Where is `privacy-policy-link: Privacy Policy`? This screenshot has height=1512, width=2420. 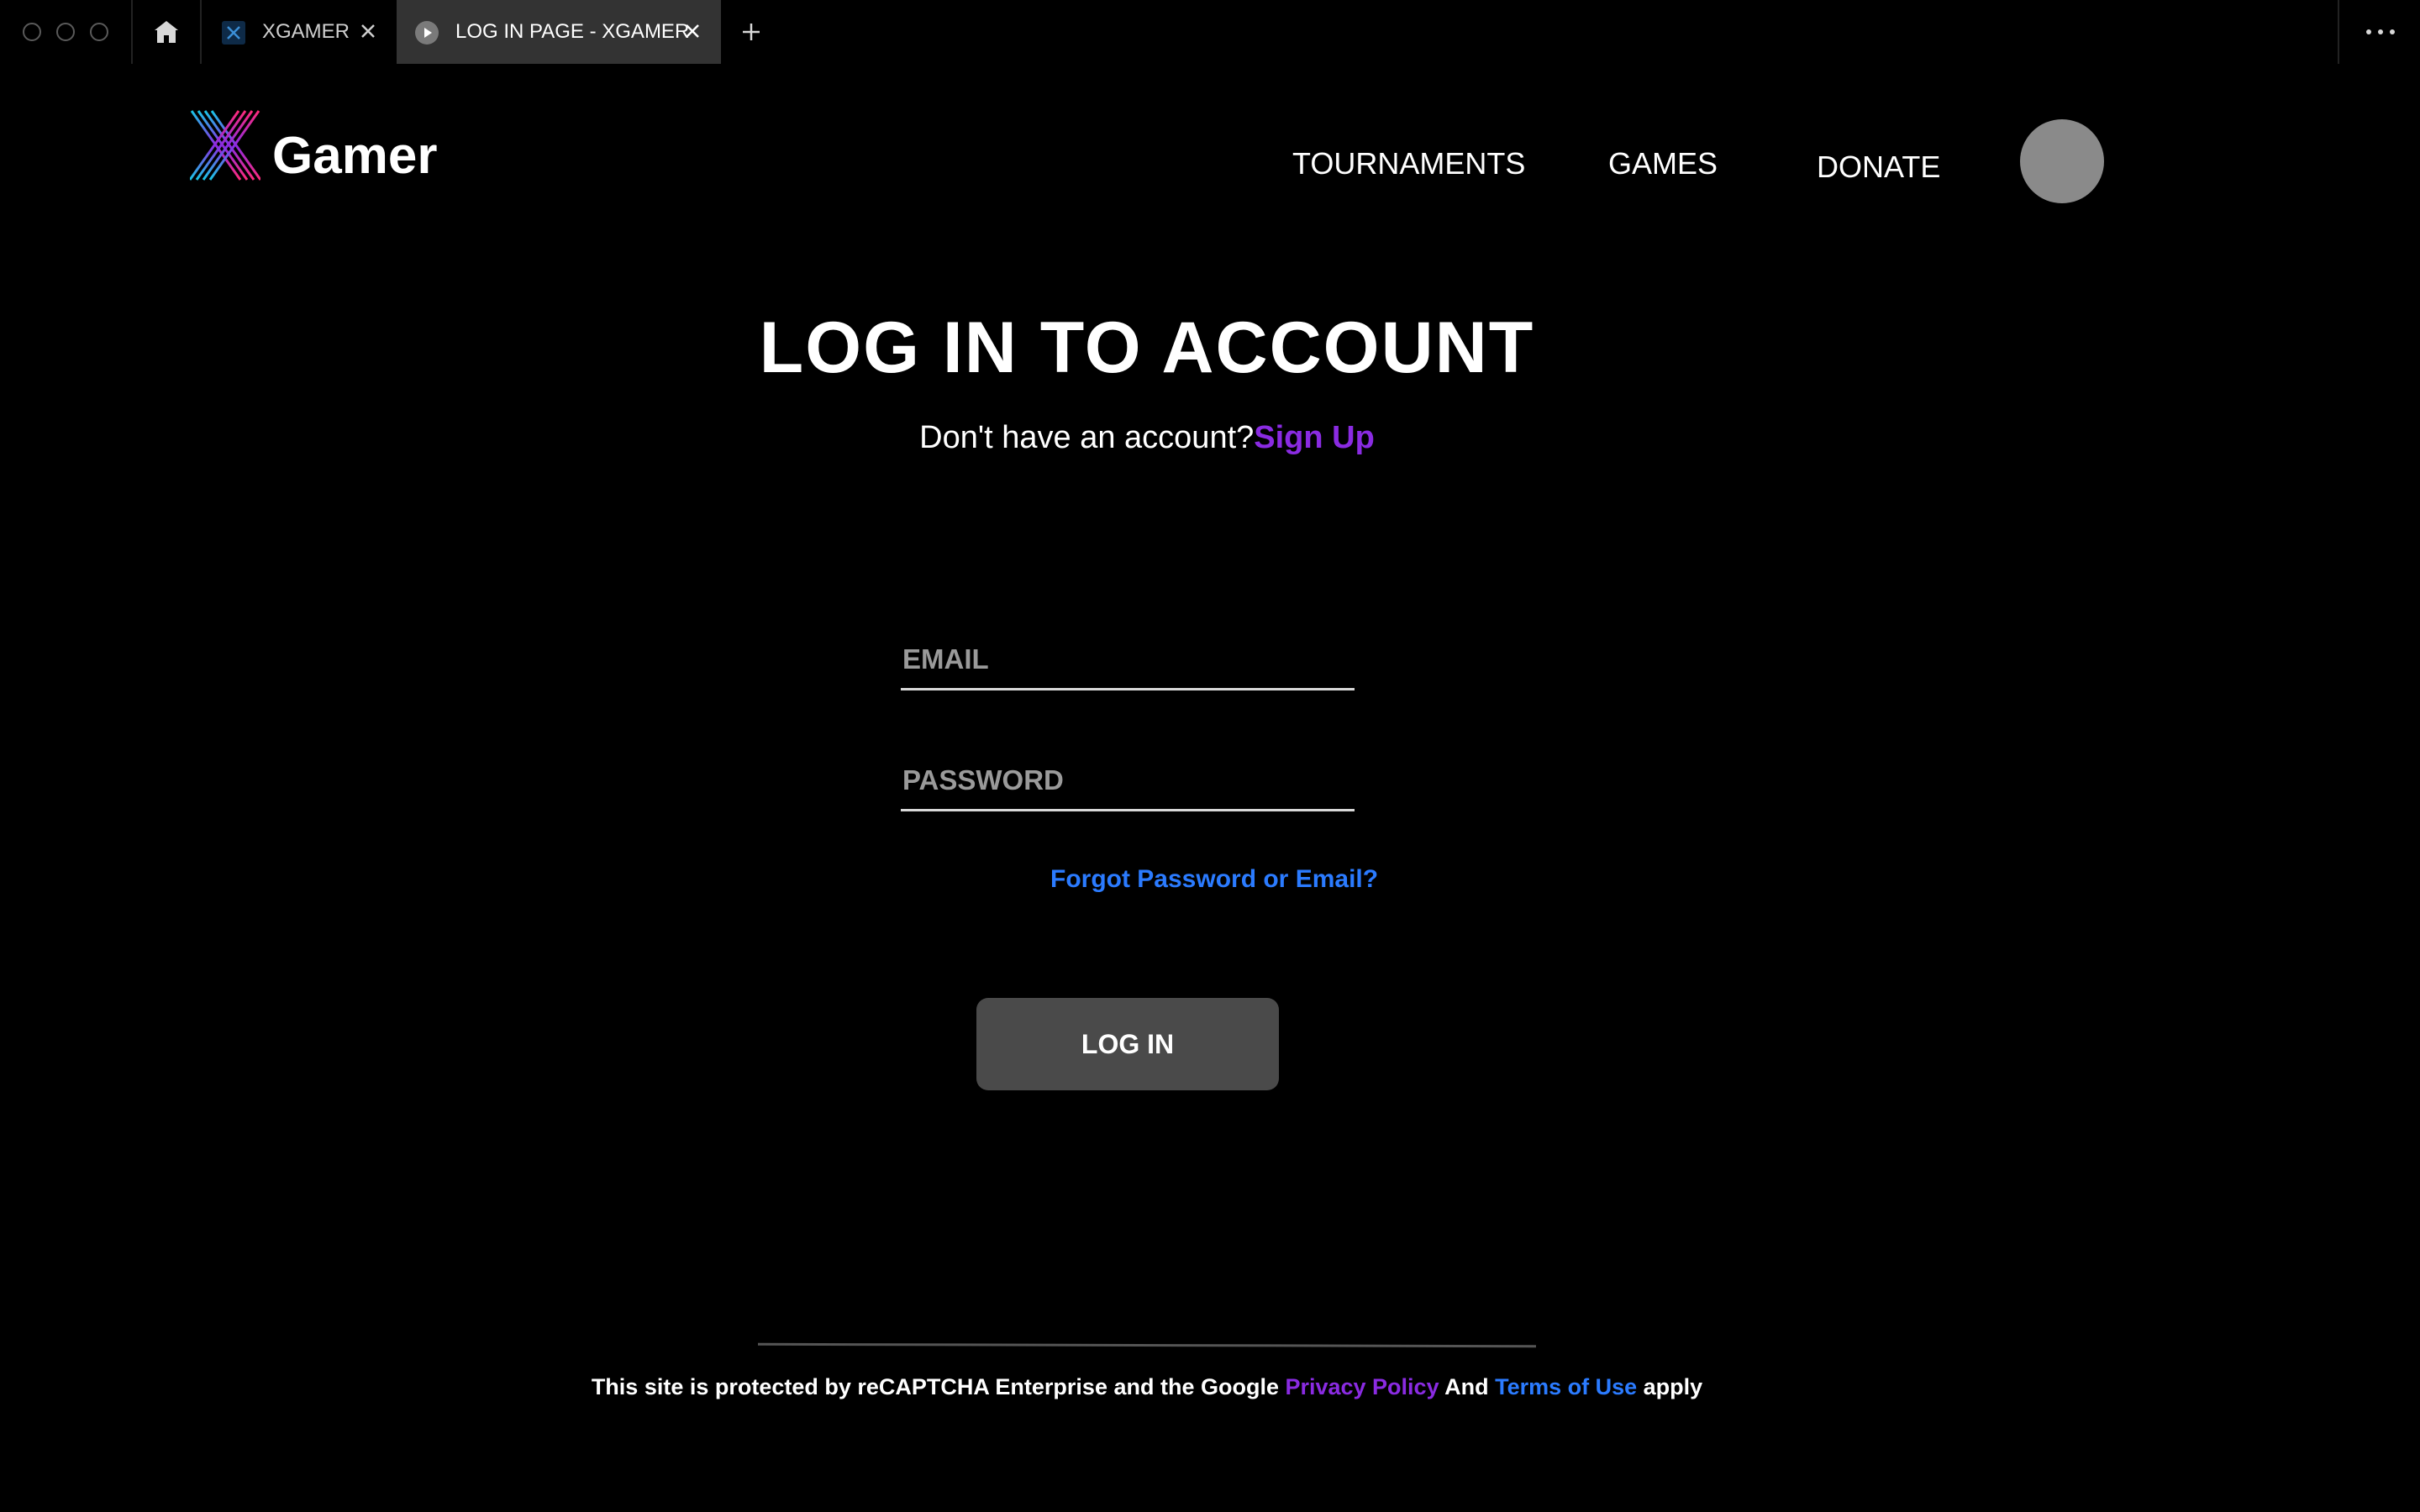 privacy-policy-link: Privacy Policy is located at coordinates (1362, 1386).